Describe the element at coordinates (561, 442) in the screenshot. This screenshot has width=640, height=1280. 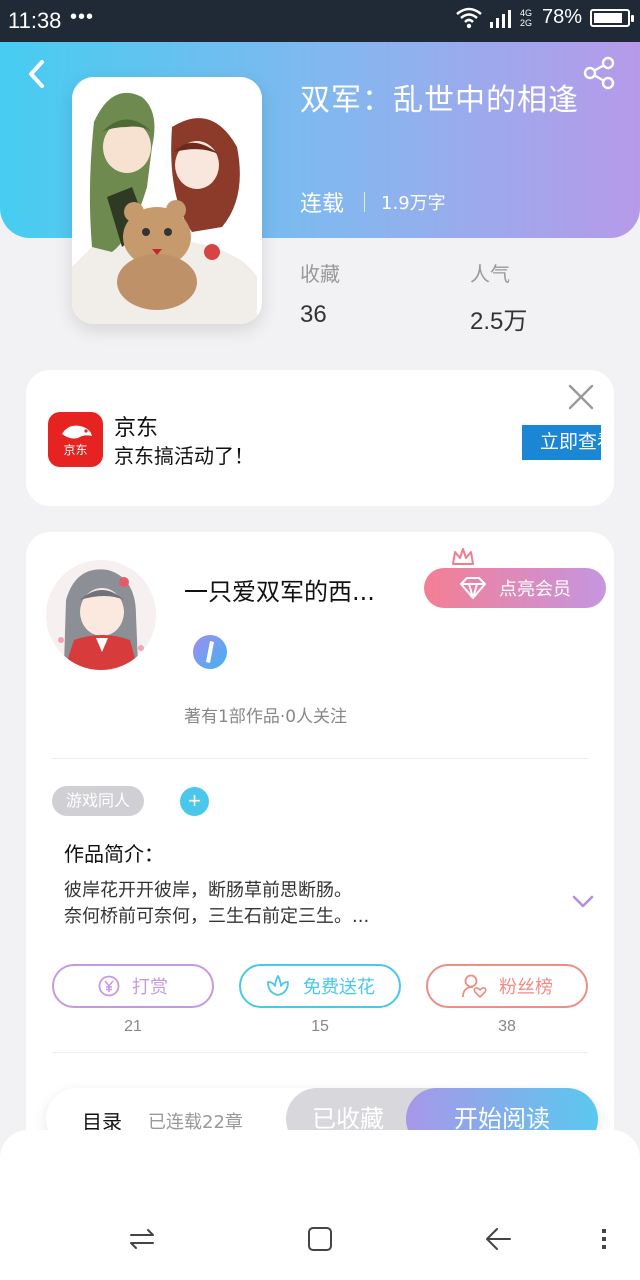
I see `ad-cta-button: 立即查看` at that location.